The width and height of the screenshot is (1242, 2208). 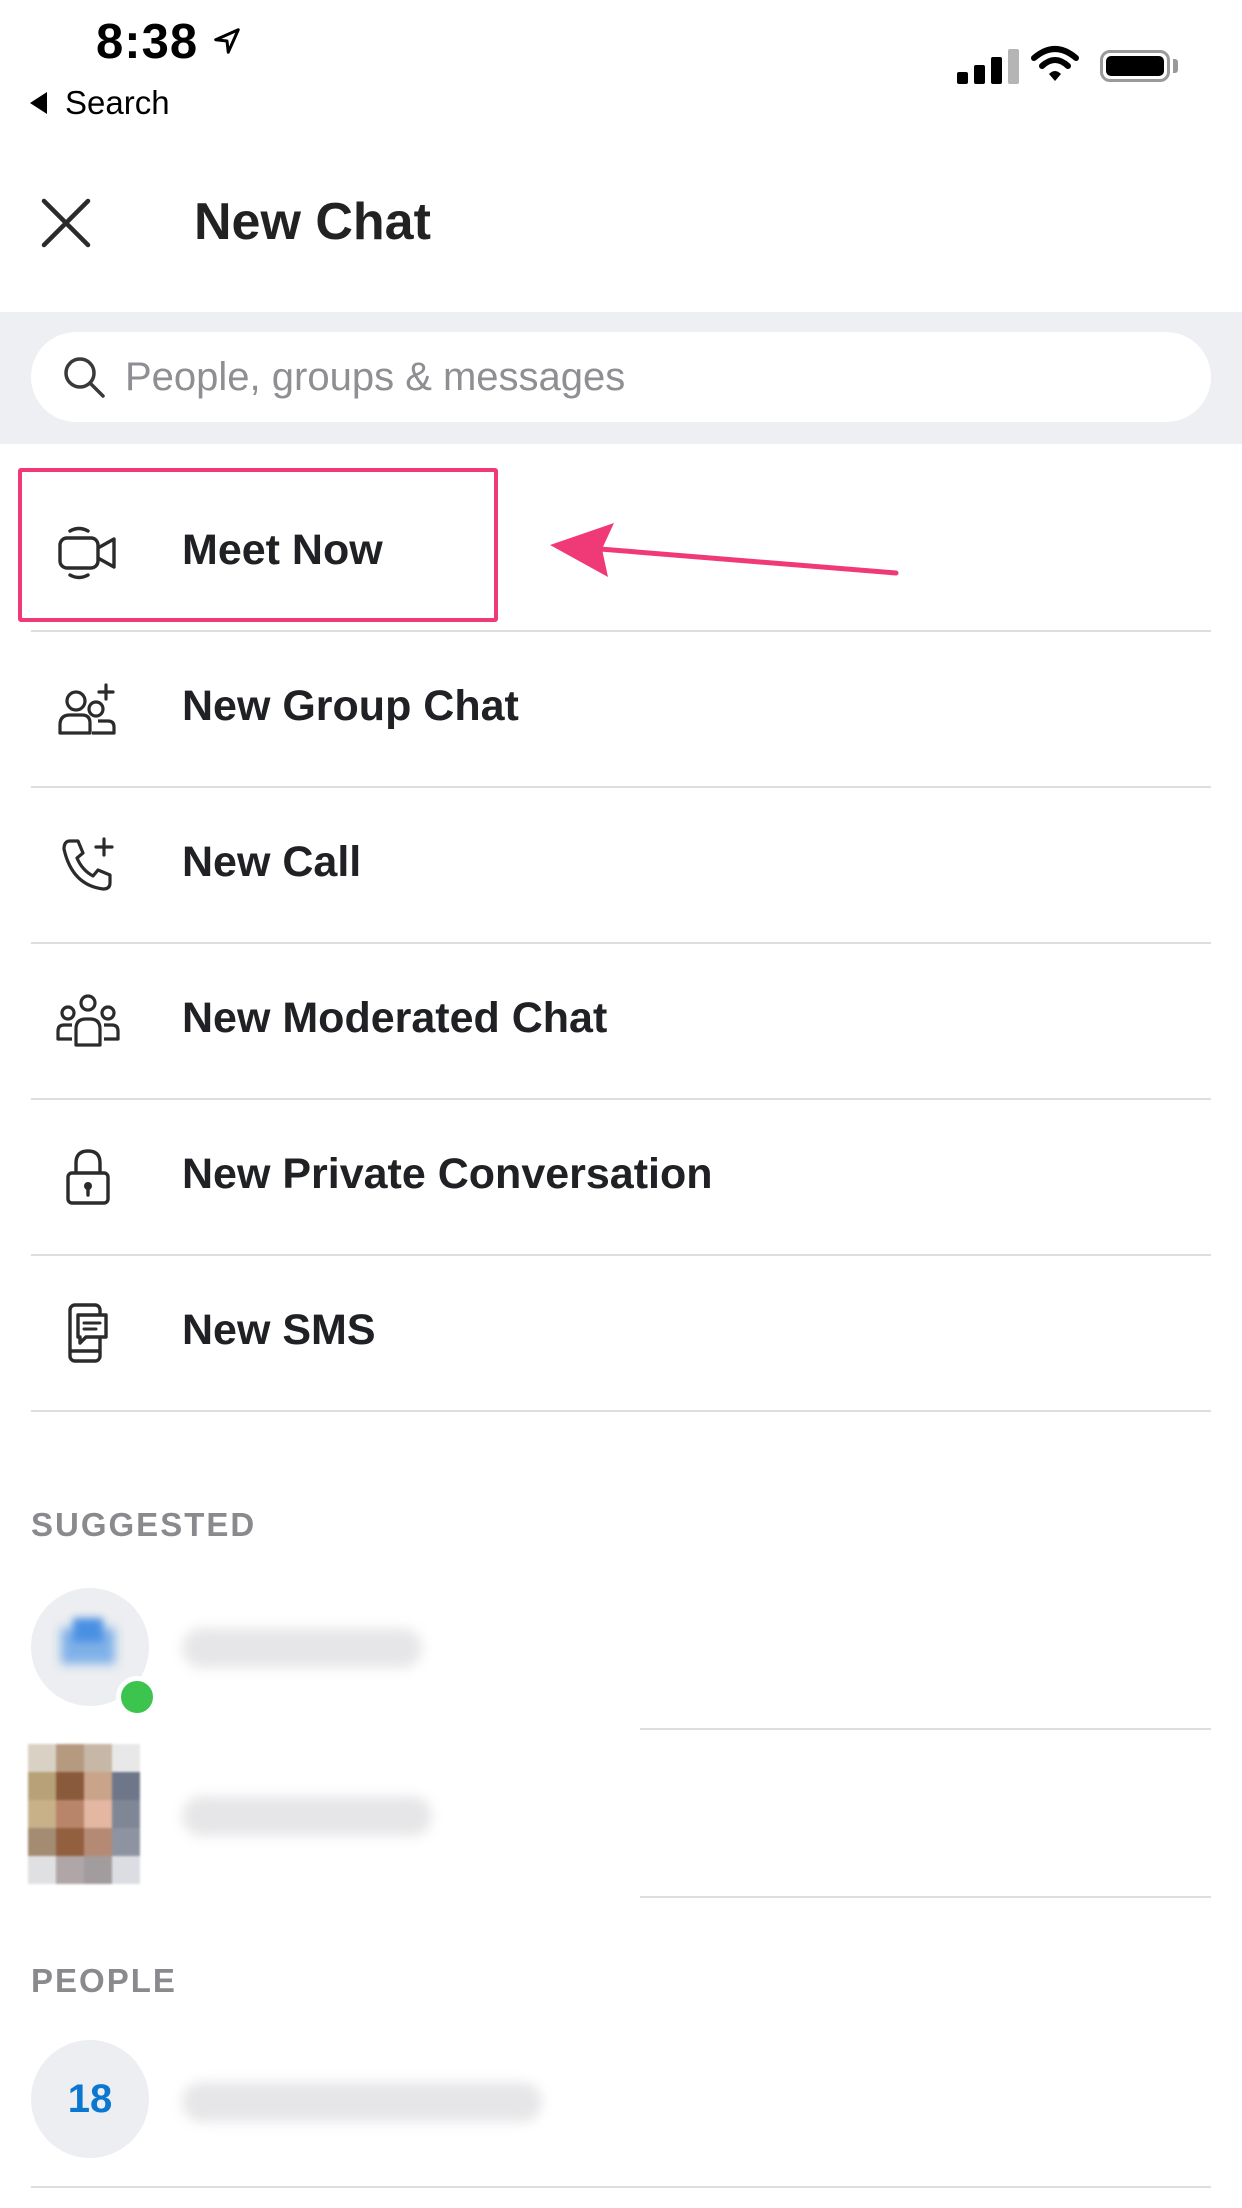 What do you see at coordinates (621, 708) in the screenshot?
I see `new-group-chat-button: New Group Chat` at bounding box center [621, 708].